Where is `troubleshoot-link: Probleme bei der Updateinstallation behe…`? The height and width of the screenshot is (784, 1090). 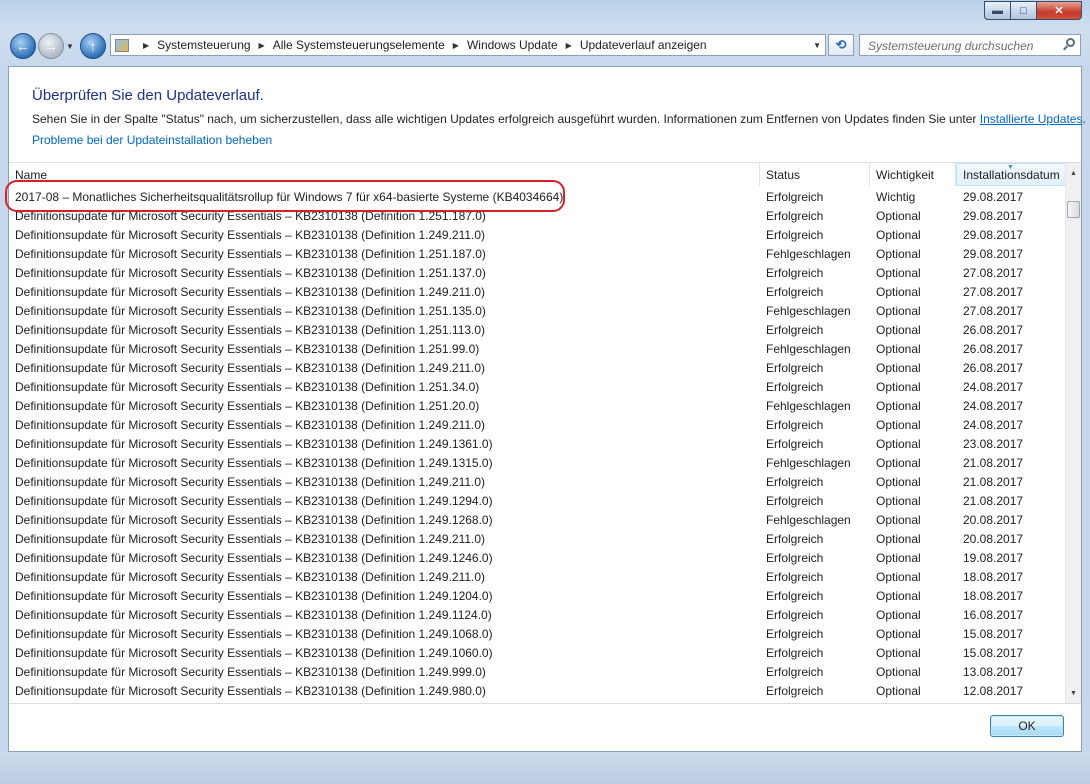 troubleshoot-link: Probleme bei der Updateinstallation behe… is located at coordinates (152, 140).